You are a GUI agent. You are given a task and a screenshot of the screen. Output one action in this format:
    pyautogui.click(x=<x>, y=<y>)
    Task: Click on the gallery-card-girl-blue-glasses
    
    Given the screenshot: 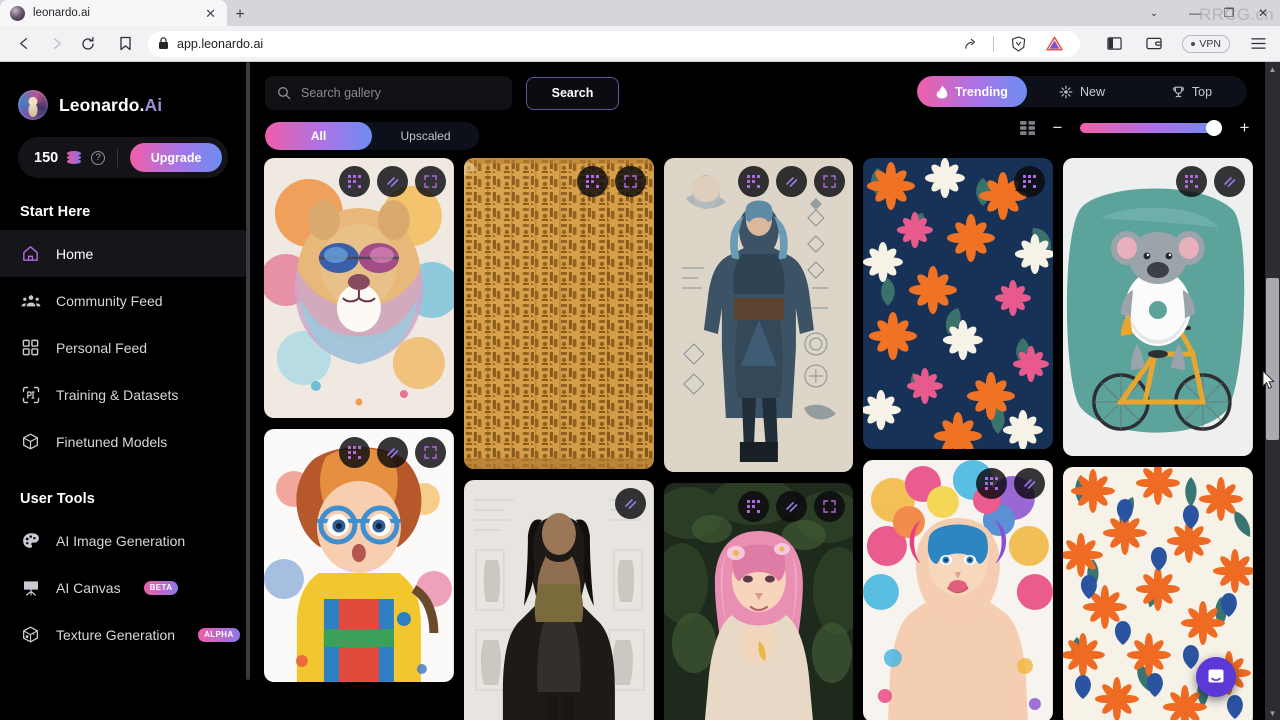 What is the action you would take?
    pyautogui.click(x=359, y=555)
    